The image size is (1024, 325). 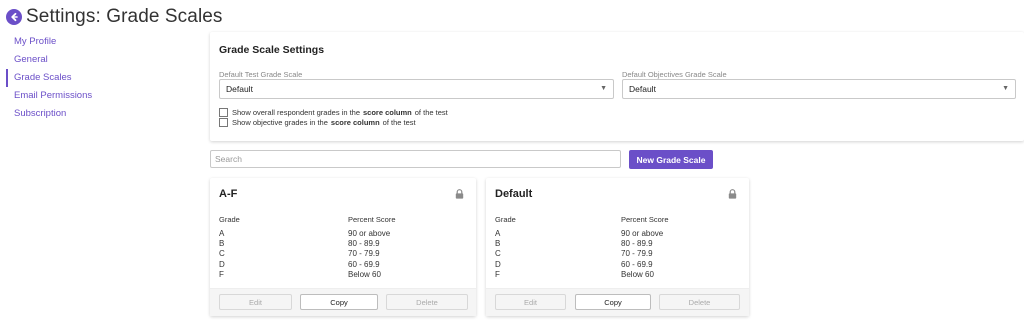 I want to click on check2-text: Show objective grades in the, so click(x=280, y=122).